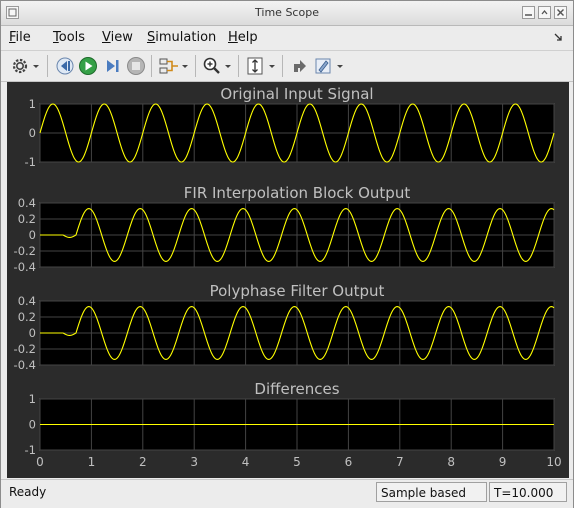 The width and height of the screenshot is (574, 508). I want to click on x-tick-label: 1, so click(92, 462).